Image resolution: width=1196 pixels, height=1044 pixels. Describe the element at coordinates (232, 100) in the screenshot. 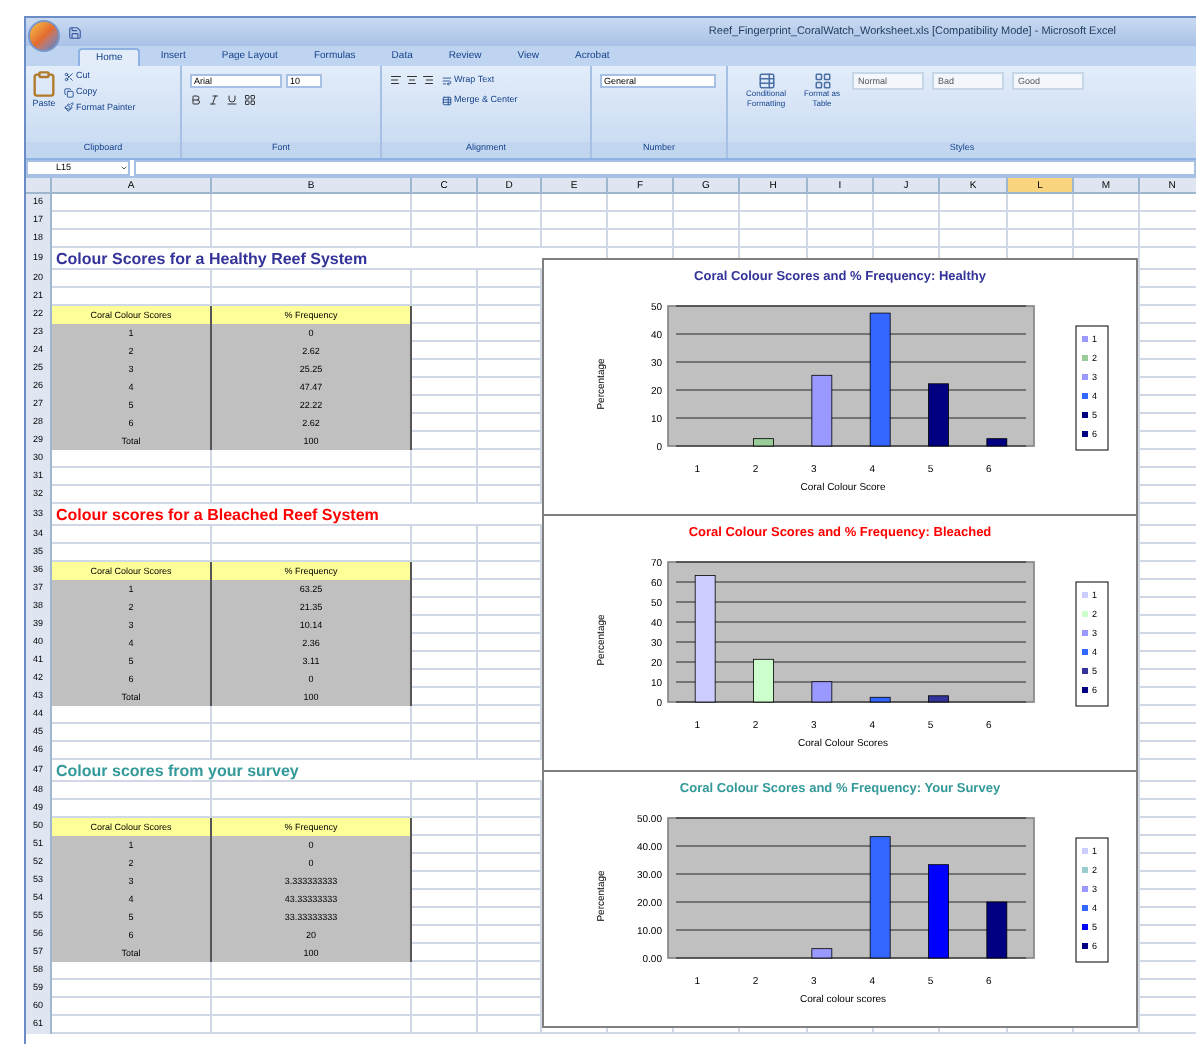

I see `underline-icon` at that location.